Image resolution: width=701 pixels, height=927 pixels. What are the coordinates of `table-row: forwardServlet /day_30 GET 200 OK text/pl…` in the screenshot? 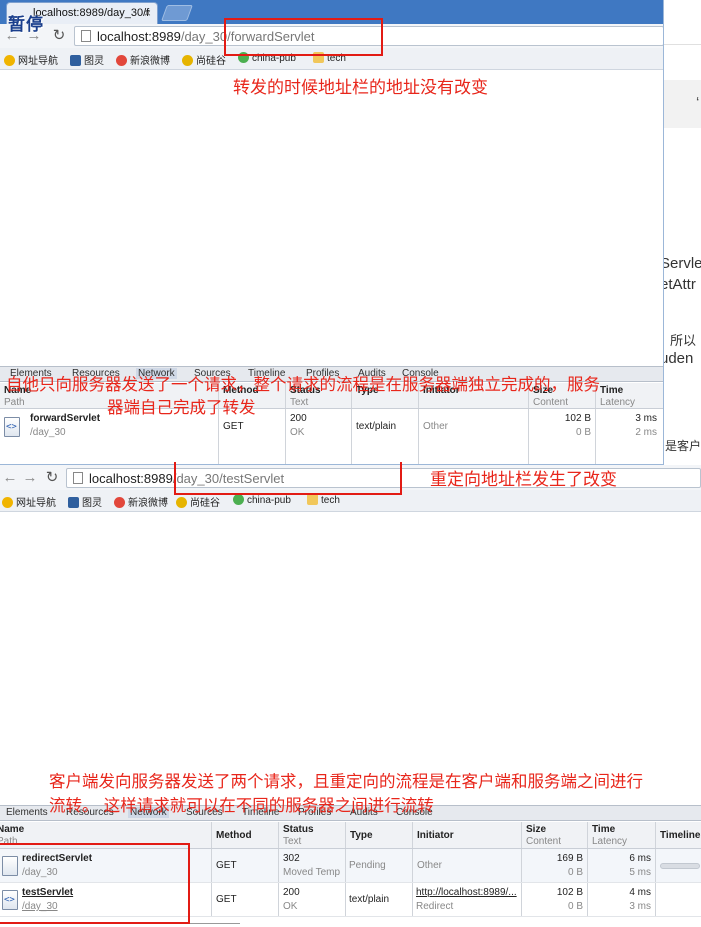 It's located at (331, 436).